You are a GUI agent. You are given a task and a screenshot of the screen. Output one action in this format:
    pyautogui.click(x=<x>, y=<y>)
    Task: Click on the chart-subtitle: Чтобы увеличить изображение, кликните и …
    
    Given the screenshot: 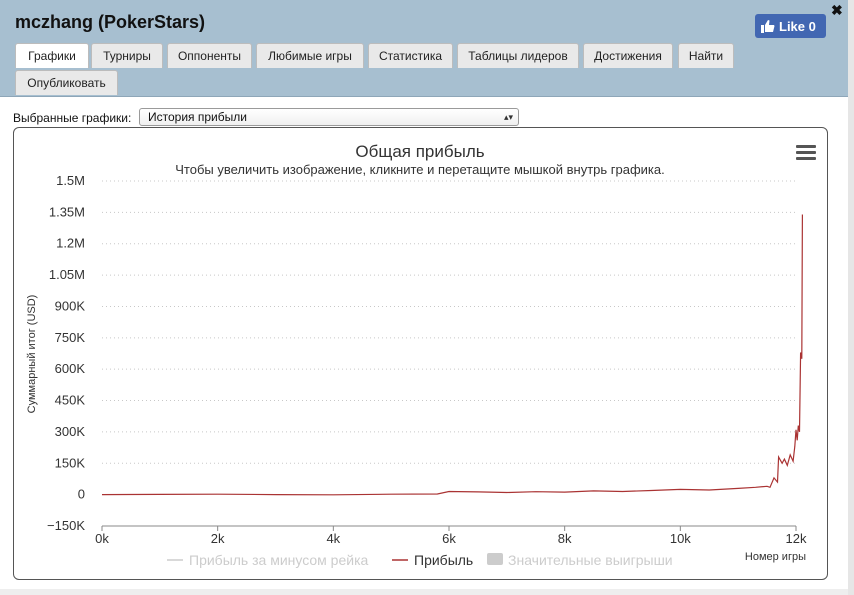 What is the action you would take?
    pyautogui.click(x=419, y=169)
    